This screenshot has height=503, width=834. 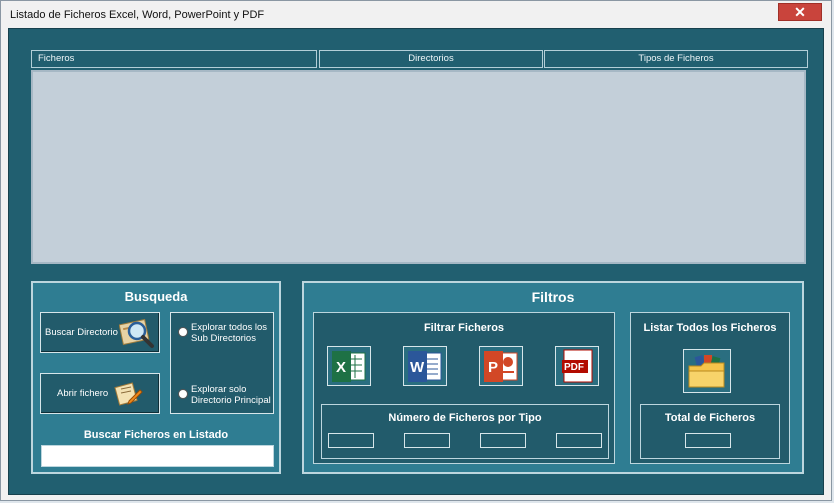 What do you see at coordinates (427, 440) in the screenshot?
I see `count-word` at bounding box center [427, 440].